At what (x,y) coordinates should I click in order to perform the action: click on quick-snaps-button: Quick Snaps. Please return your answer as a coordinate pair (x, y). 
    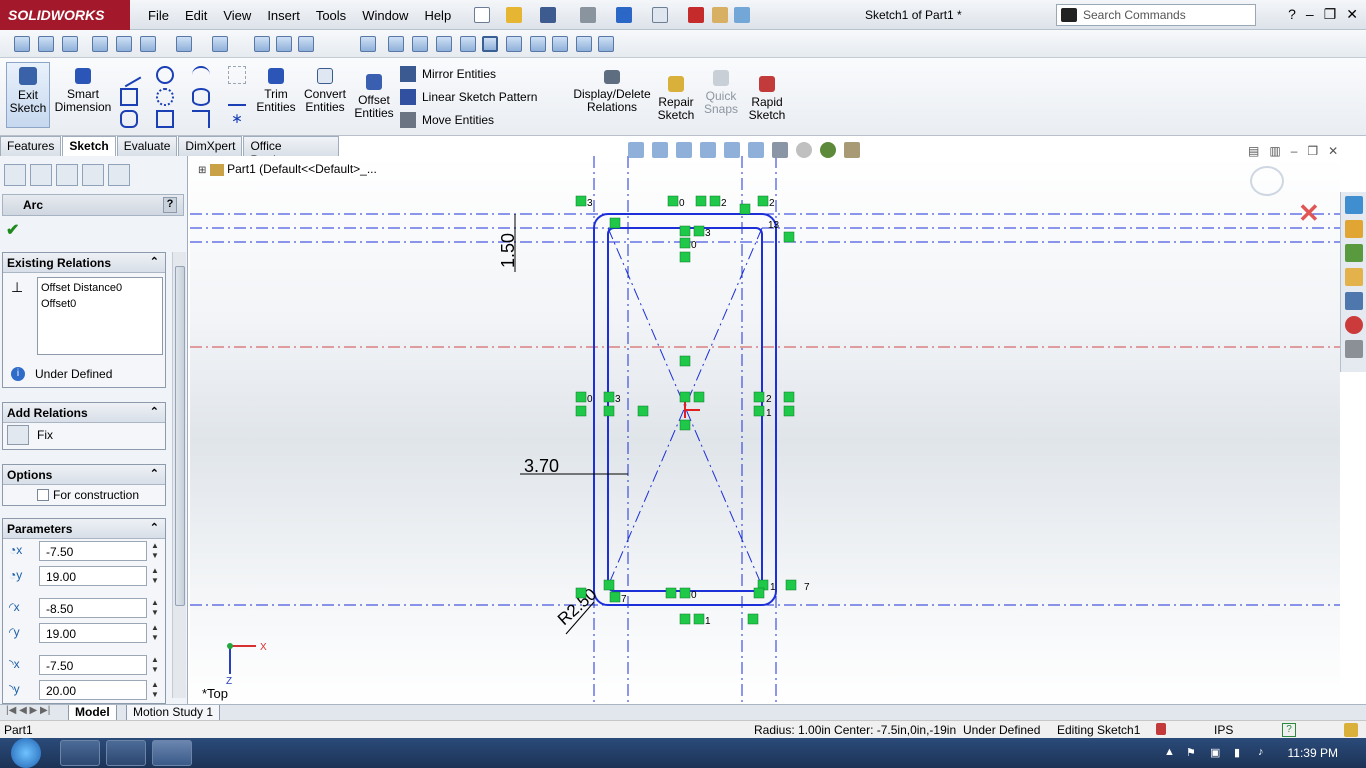
    Looking at the image, I should click on (721, 91).